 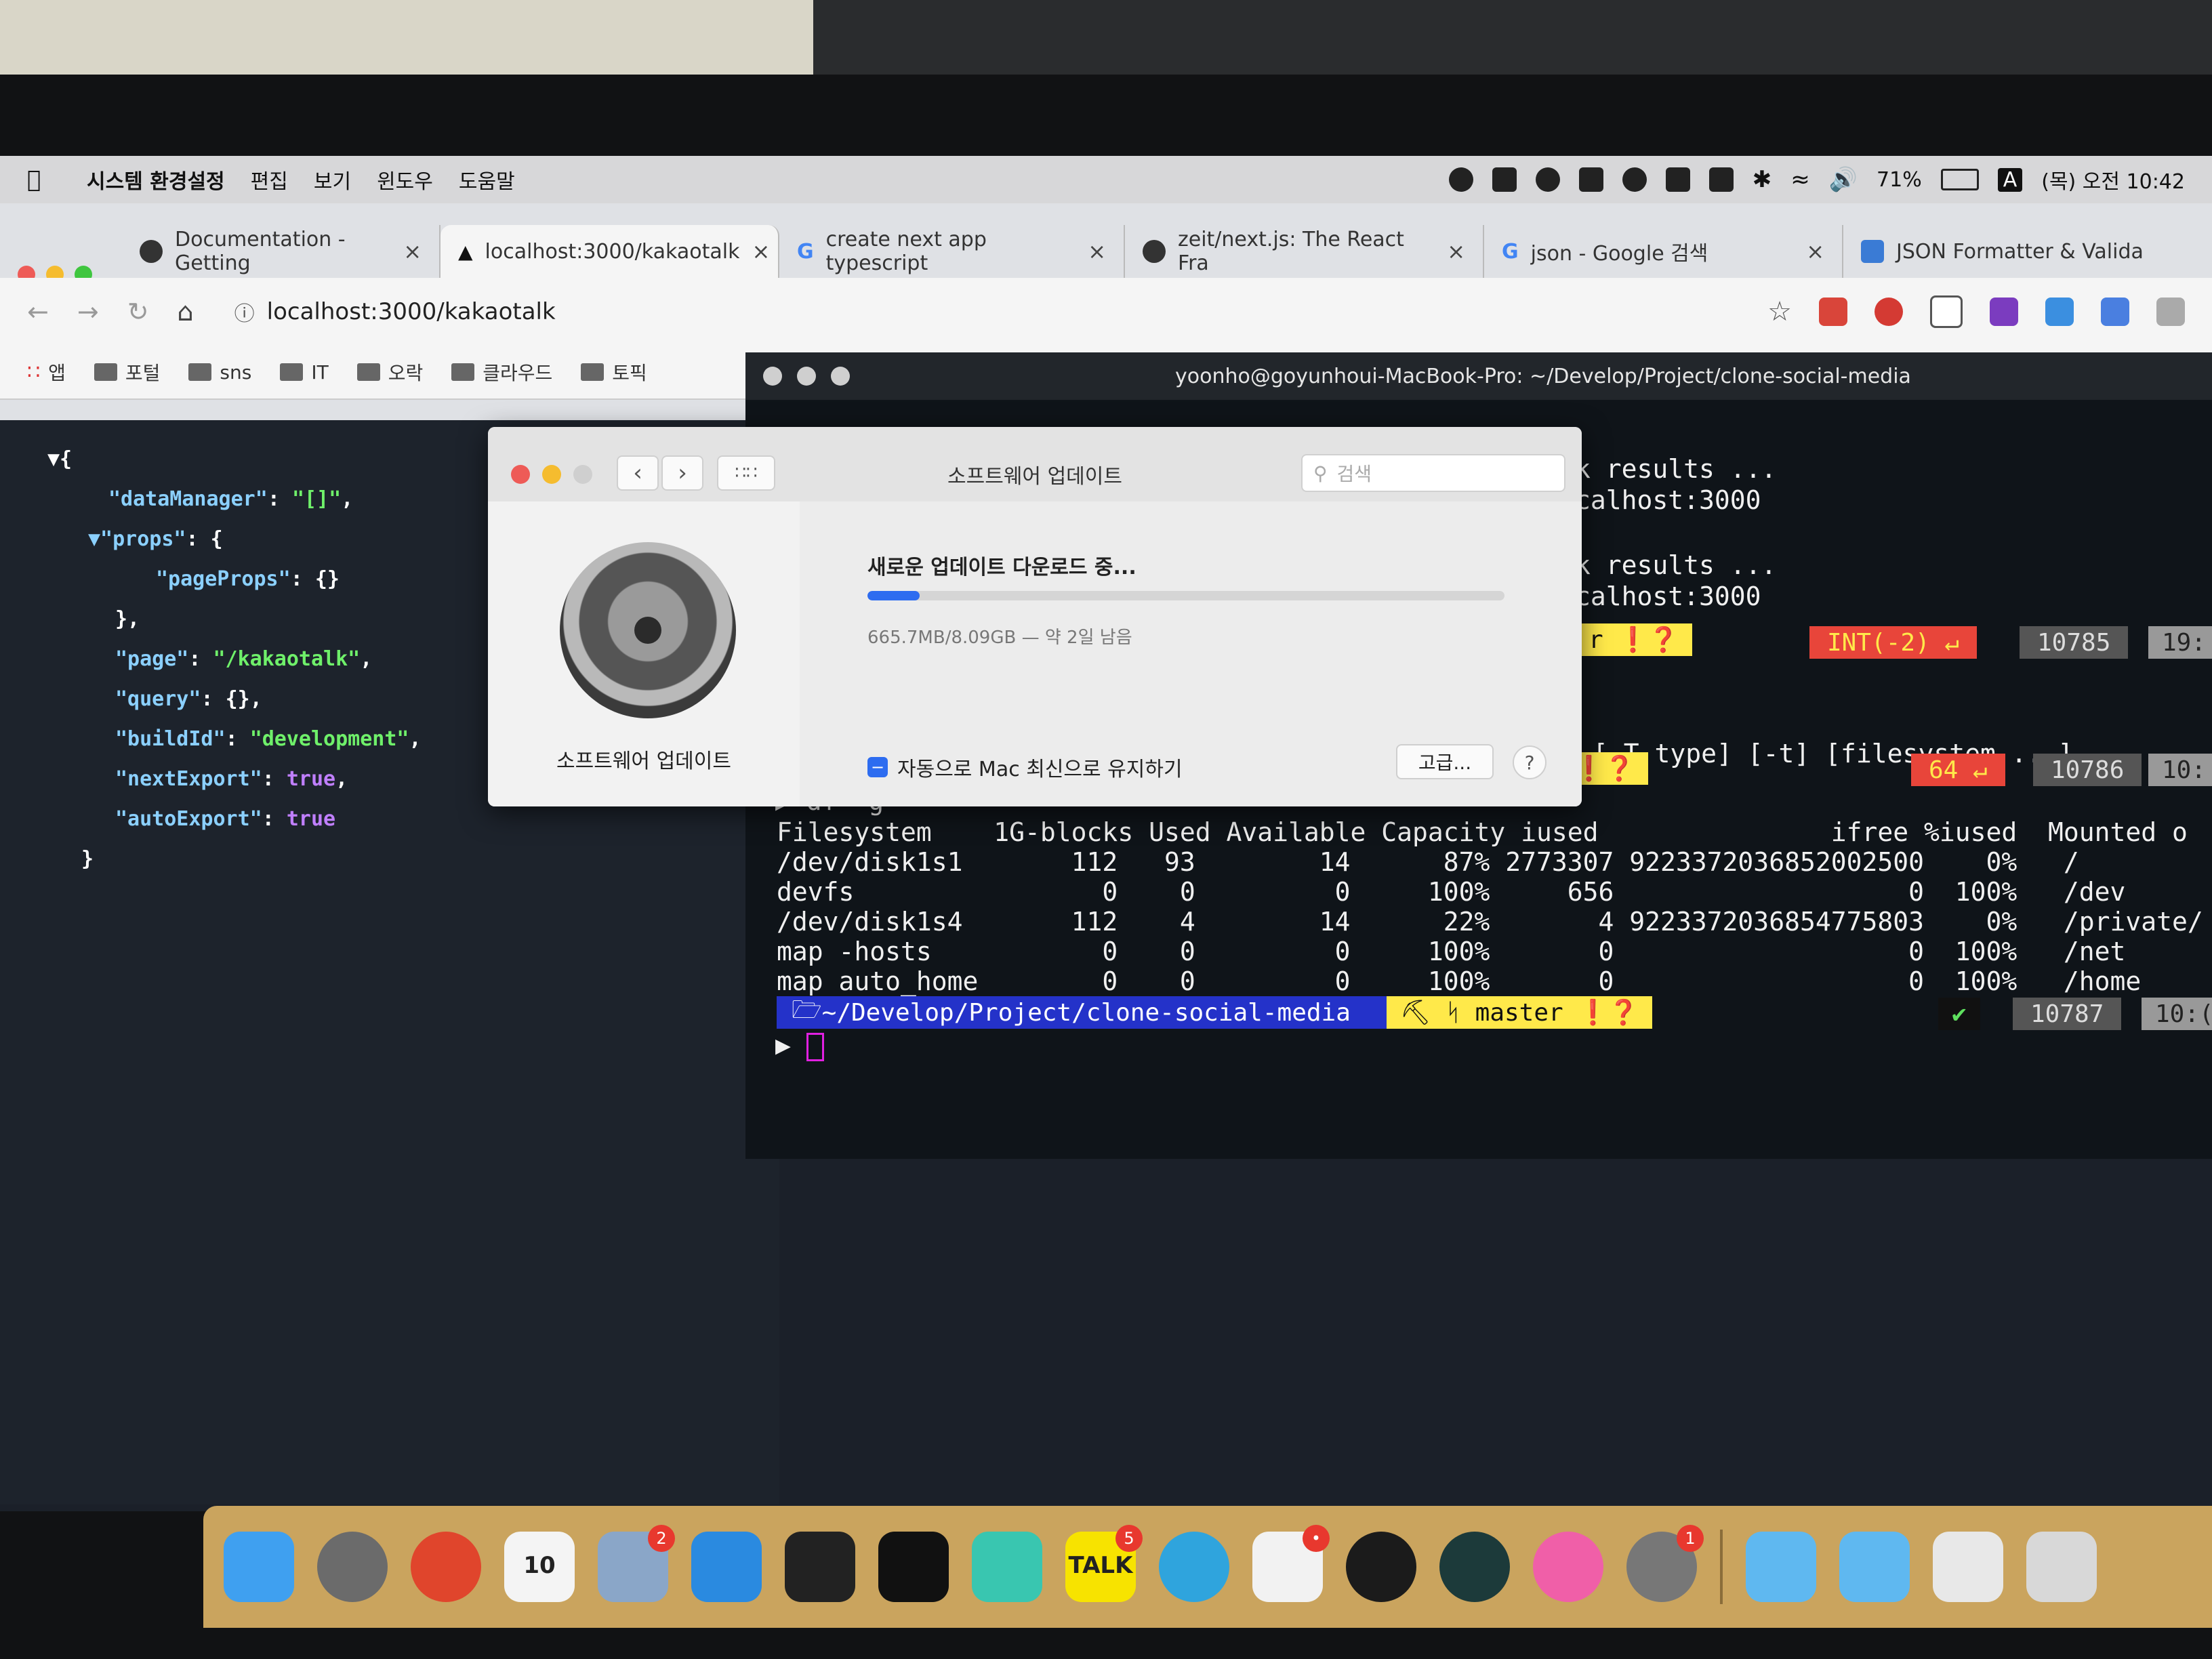 What do you see at coordinates (411, 312) in the screenshot?
I see `address-text: localhost:3000/kakaotalk` at bounding box center [411, 312].